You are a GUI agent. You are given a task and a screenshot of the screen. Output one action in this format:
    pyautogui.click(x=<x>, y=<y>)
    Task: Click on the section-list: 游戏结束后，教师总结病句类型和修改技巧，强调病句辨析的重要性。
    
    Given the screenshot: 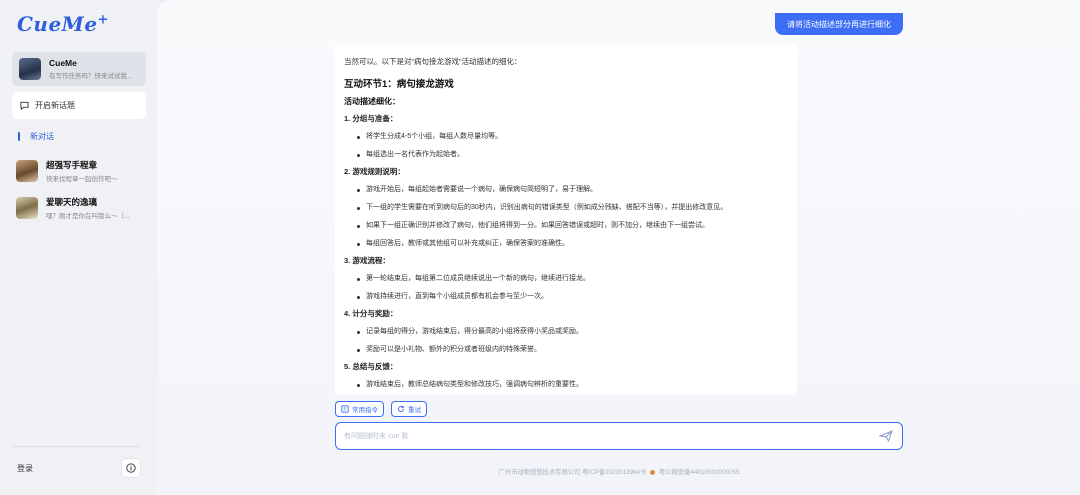 What is the action you would take?
    pyautogui.click(x=565, y=385)
    